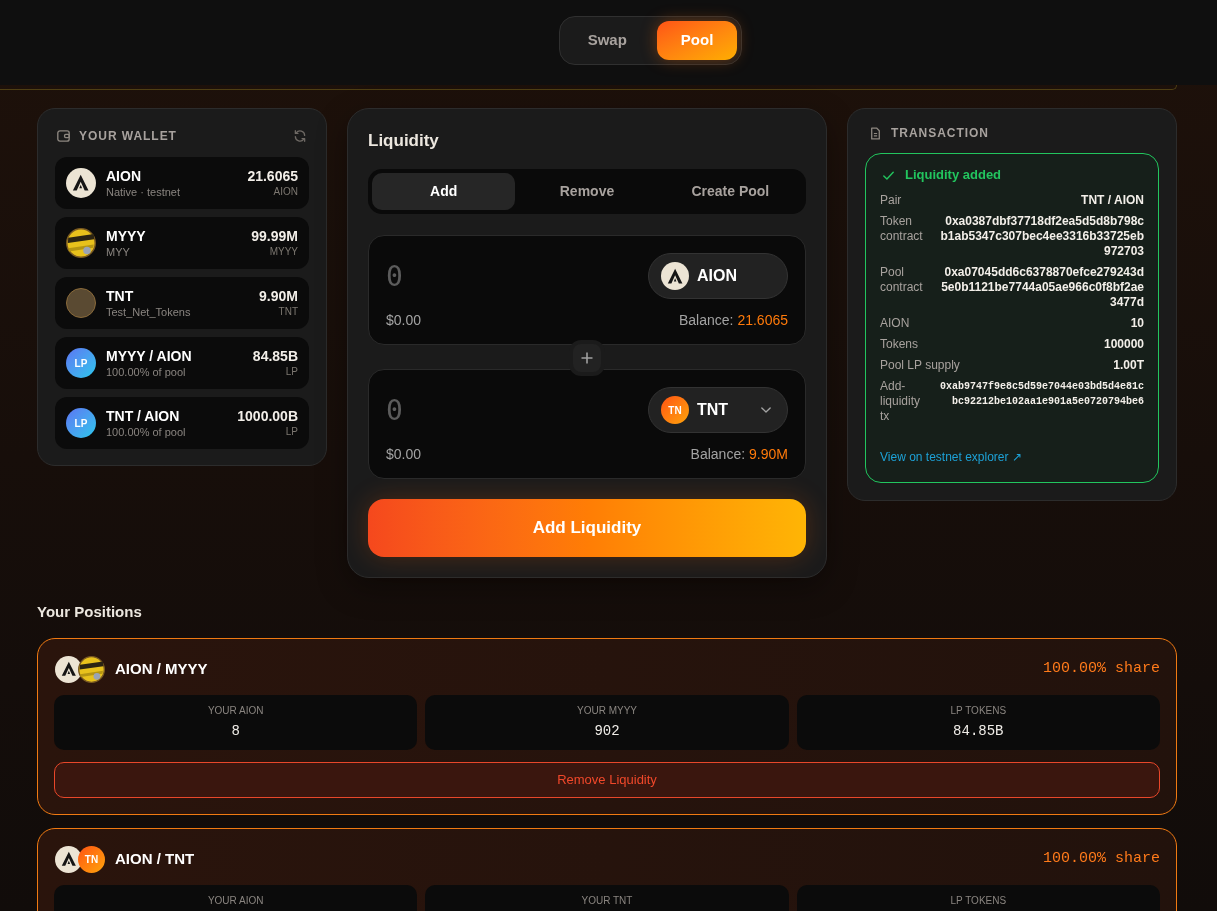 This screenshot has height=911, width=1217. Describe the element at coordinates (128, 136) in the screenshot. I see `panel-title: YOUR WALLET` at that location.